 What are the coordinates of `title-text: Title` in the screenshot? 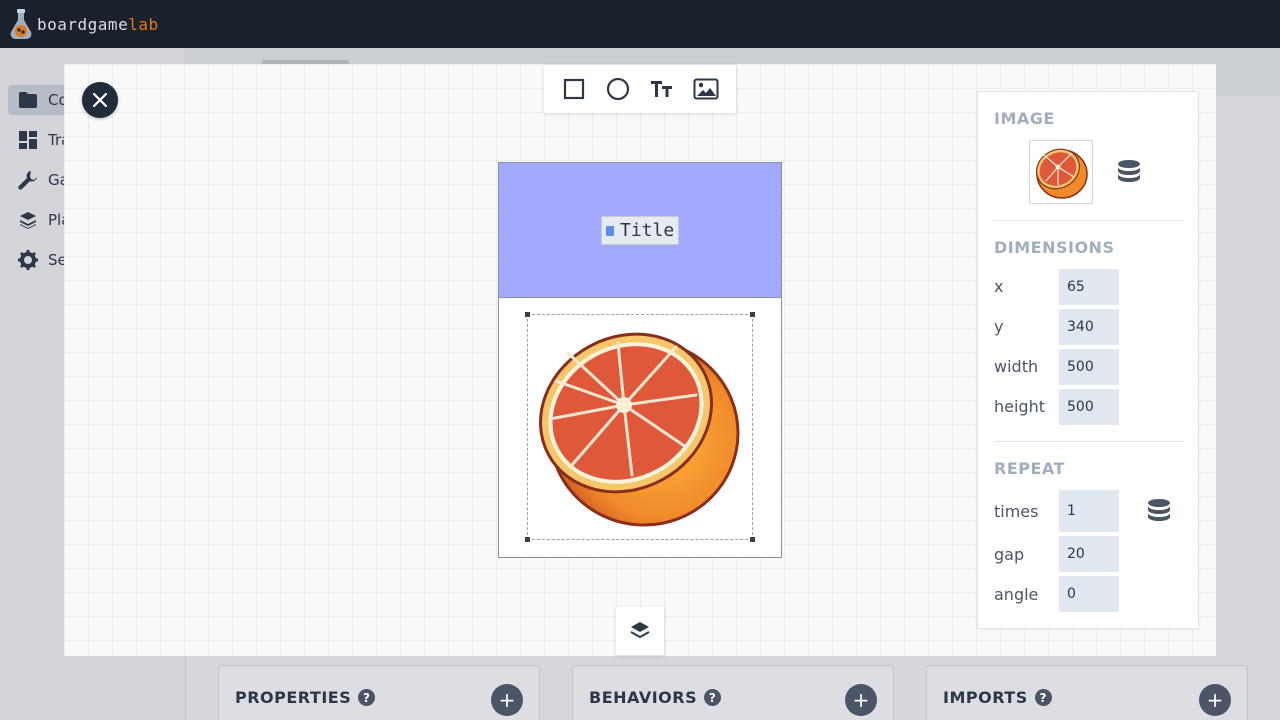 It's located at (647, 230).